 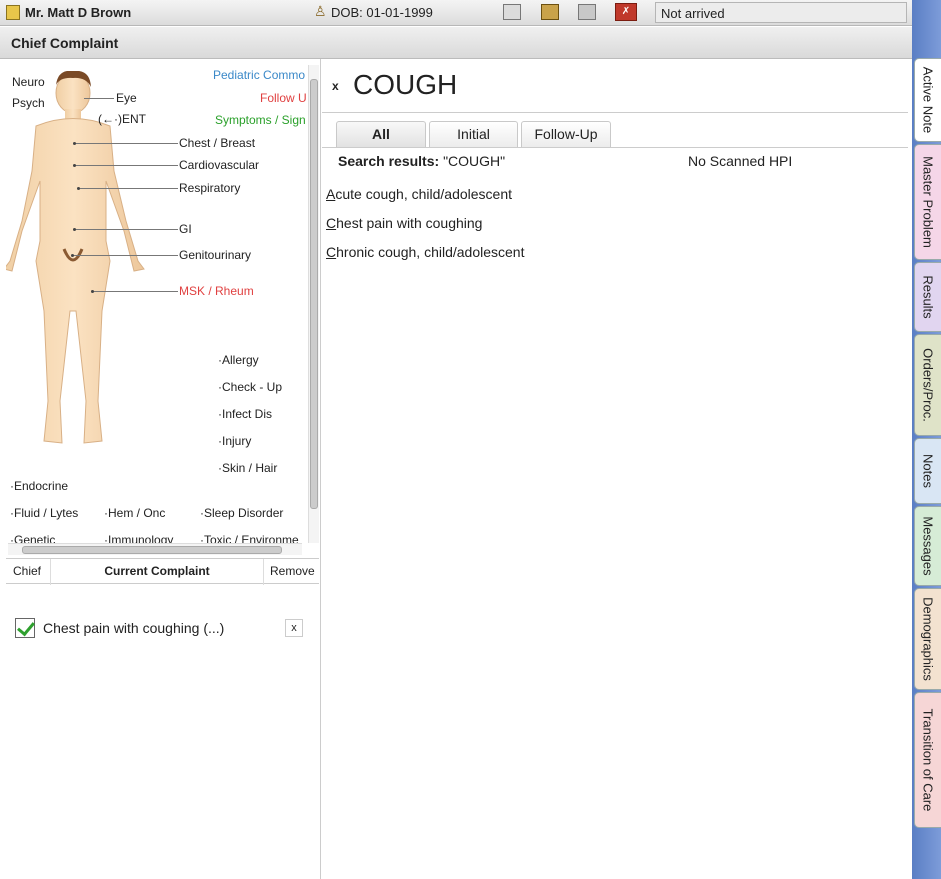 What do you see at coordinates (28, 572) in the screenshot?
I see `col-chief: Chief` at bounding box center [28, 572].